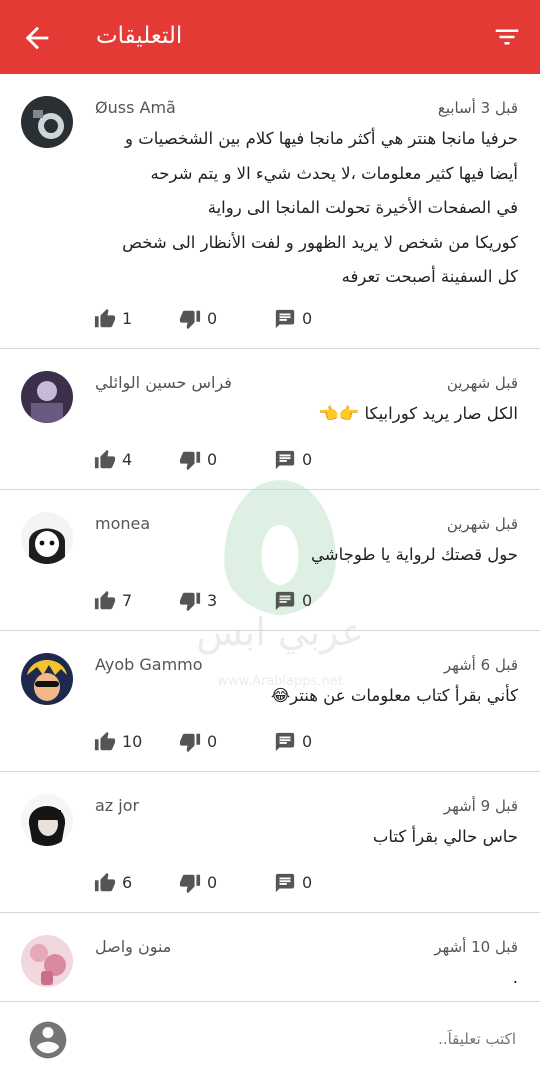 The image size is (540, 1078). I want to click on comment-composer, so click(270, 1039).